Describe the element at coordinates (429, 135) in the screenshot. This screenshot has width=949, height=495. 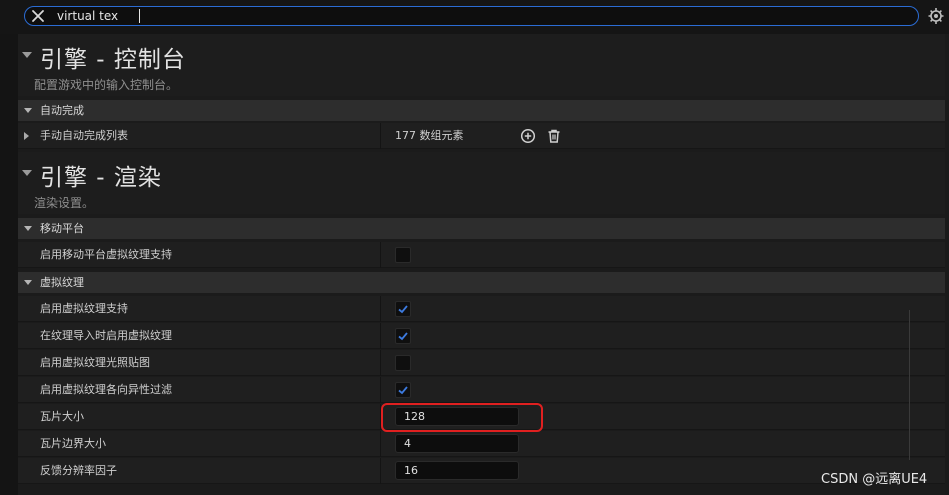
I see `array-count: 177 数组元素` at that location.